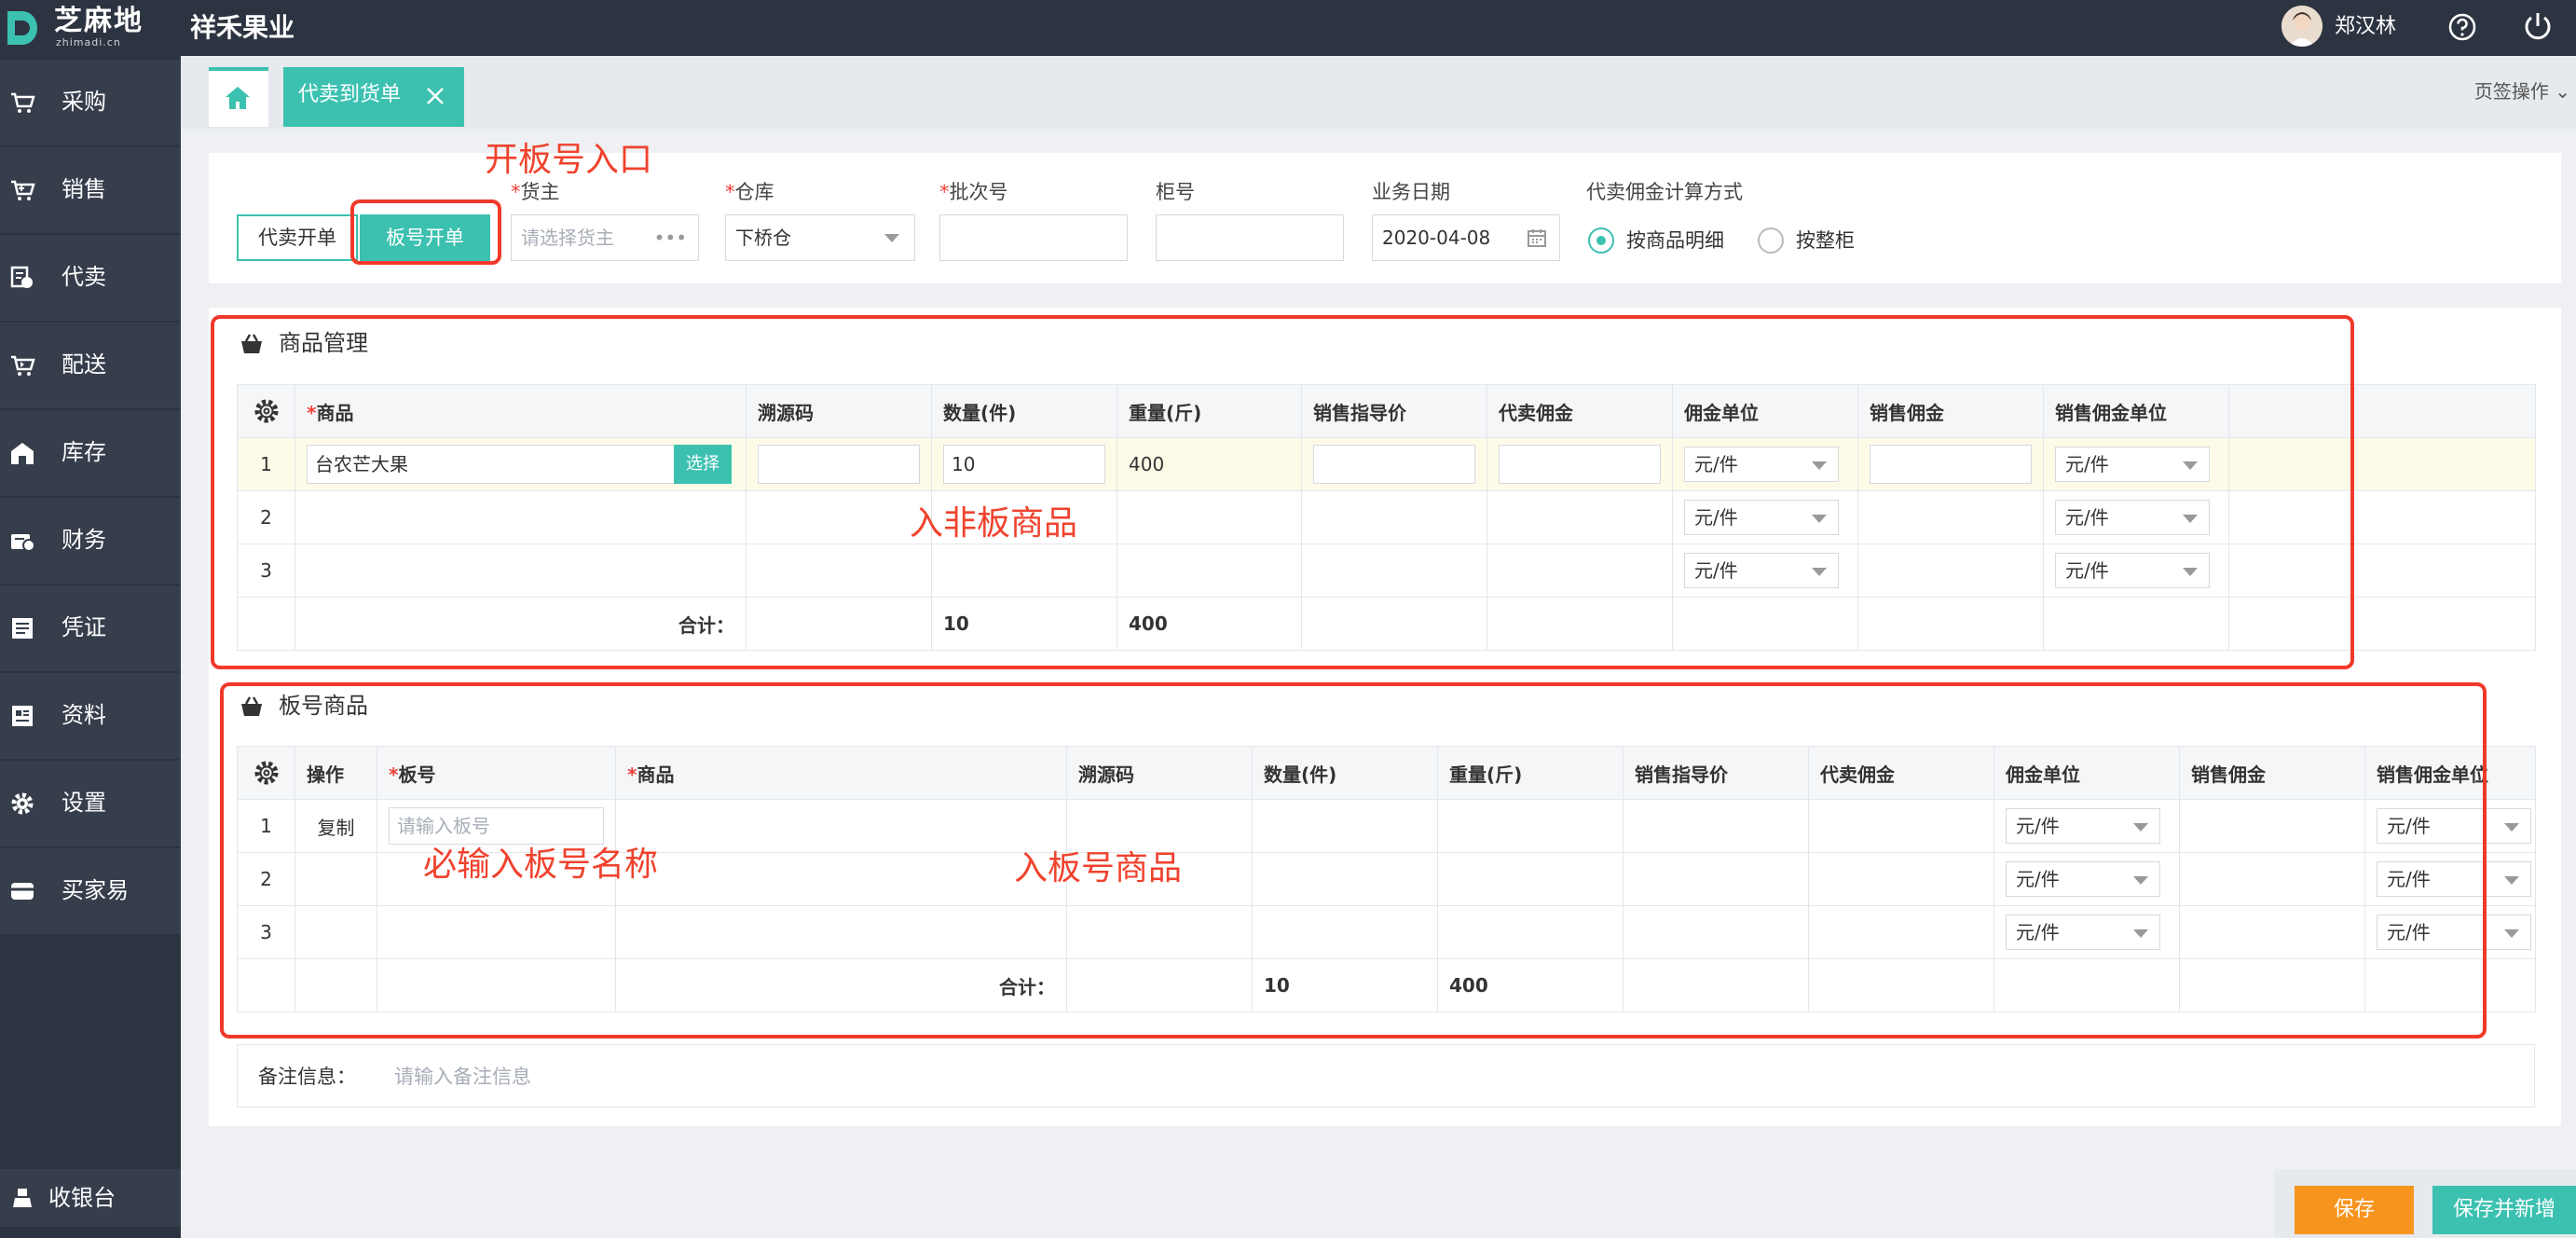  I want to click on calc-radio-by-cabinet, so click(1771, 240).